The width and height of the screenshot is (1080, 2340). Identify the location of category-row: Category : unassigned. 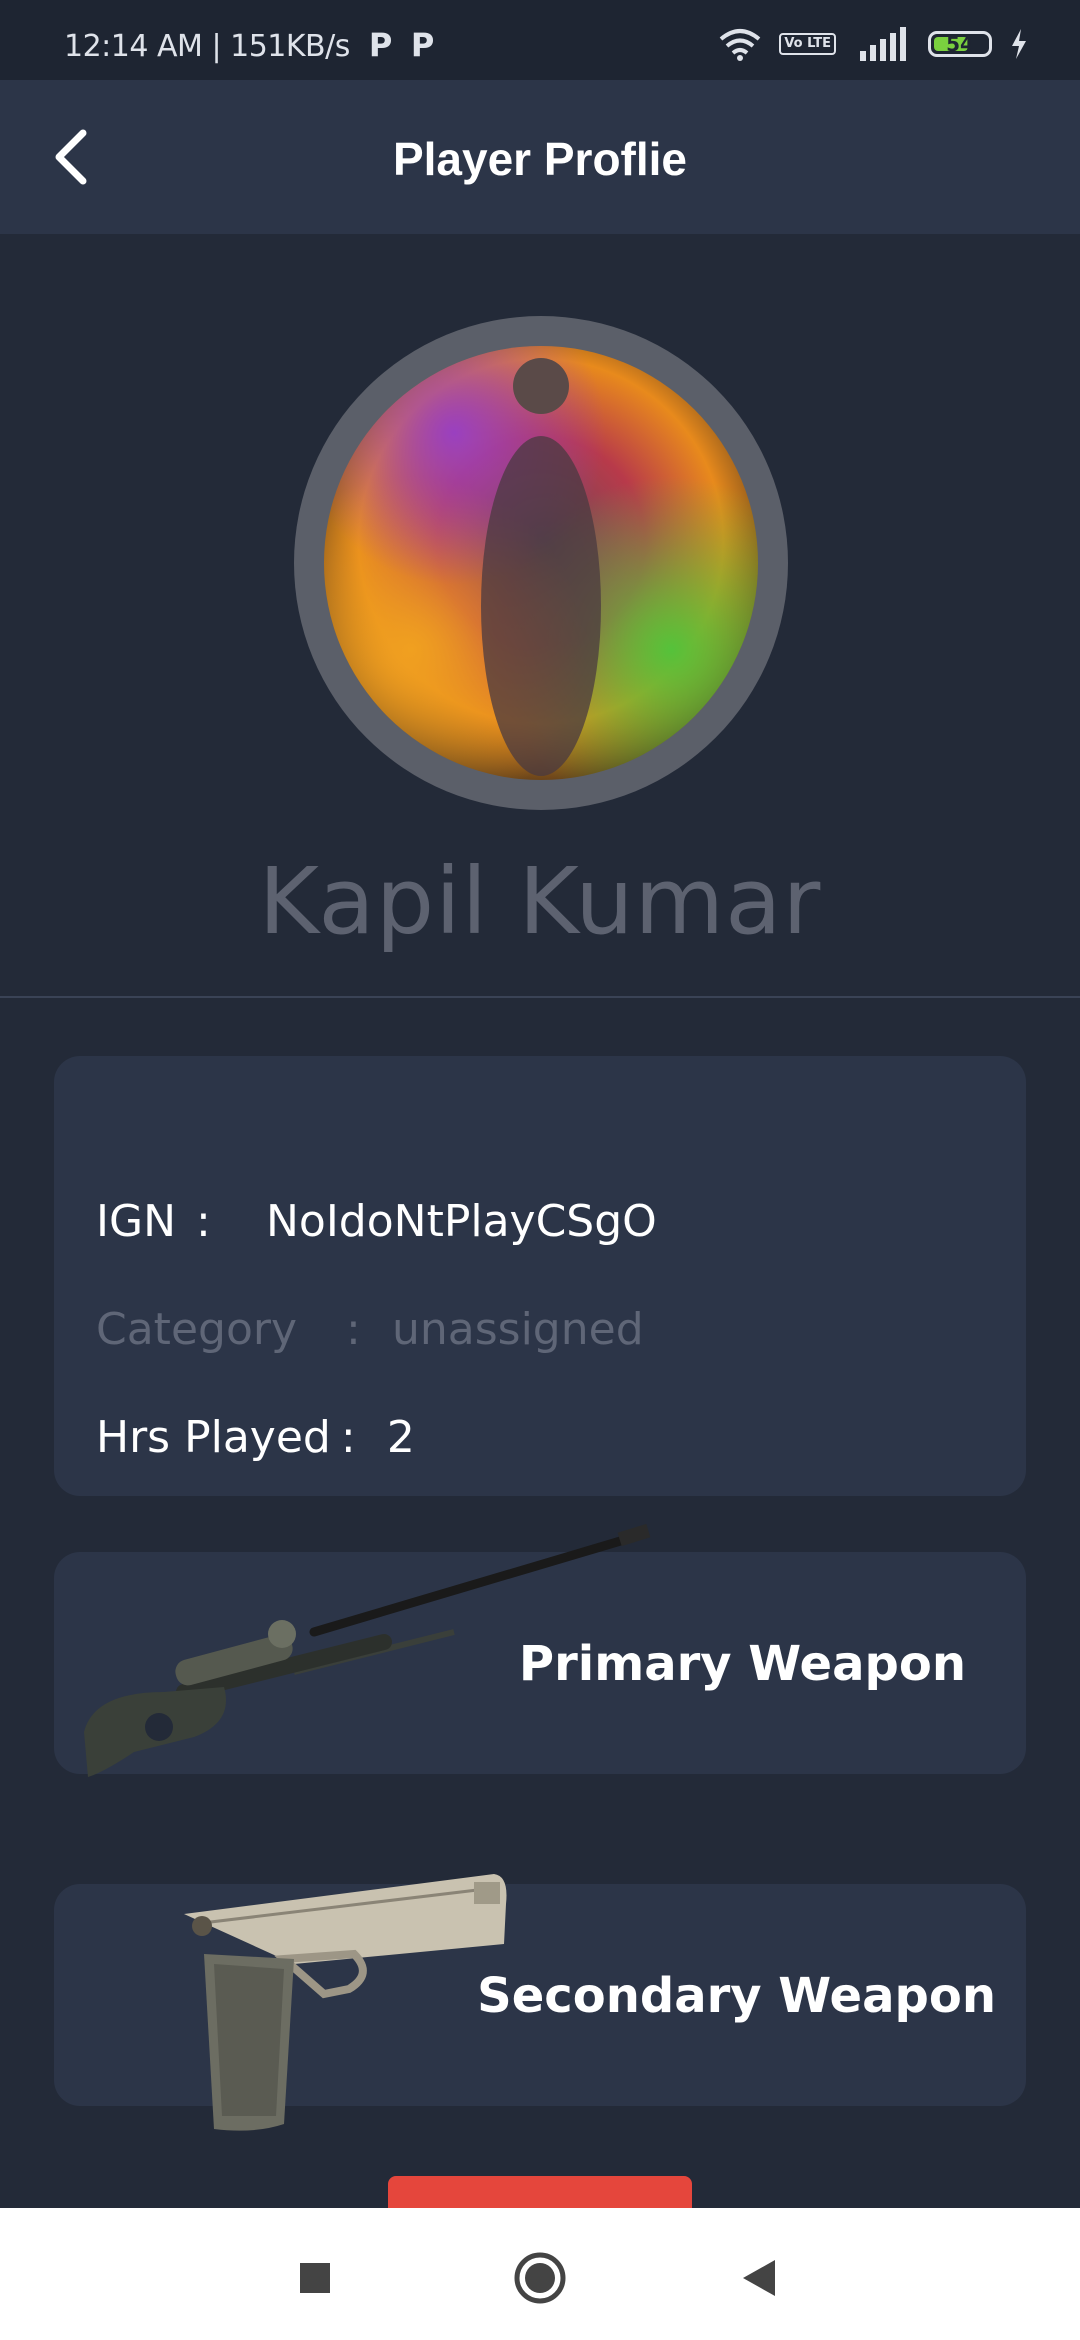
(370, 1329).